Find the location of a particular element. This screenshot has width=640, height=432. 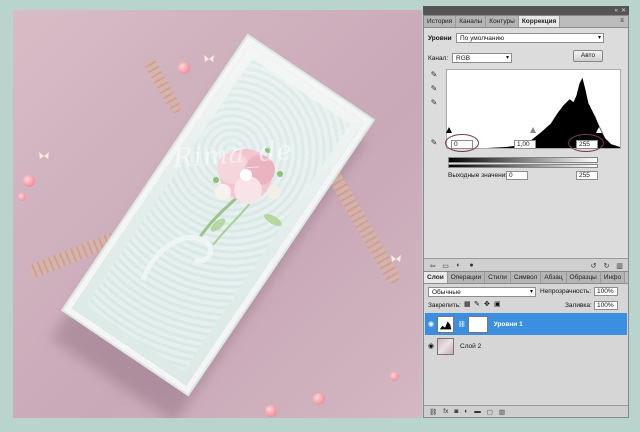

eyedropper-white-icon: ✎ is located at coordinates (434, 103).